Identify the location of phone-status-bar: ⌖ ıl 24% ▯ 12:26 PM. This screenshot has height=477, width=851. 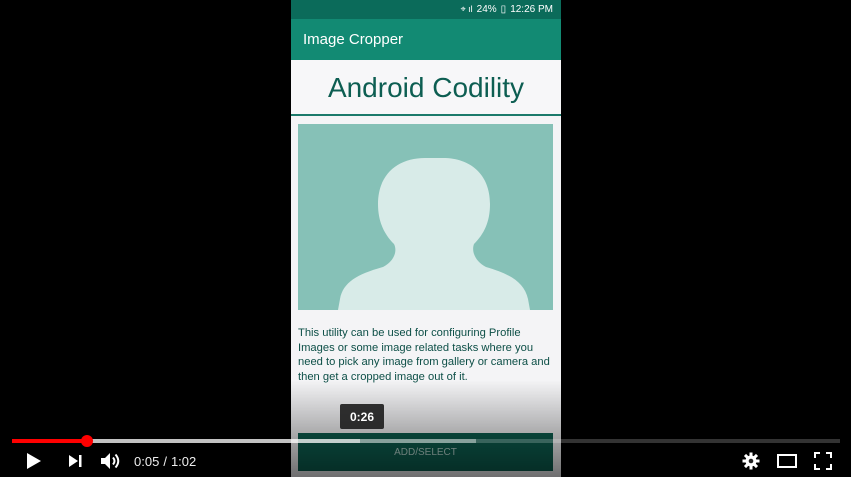
(426, 9).